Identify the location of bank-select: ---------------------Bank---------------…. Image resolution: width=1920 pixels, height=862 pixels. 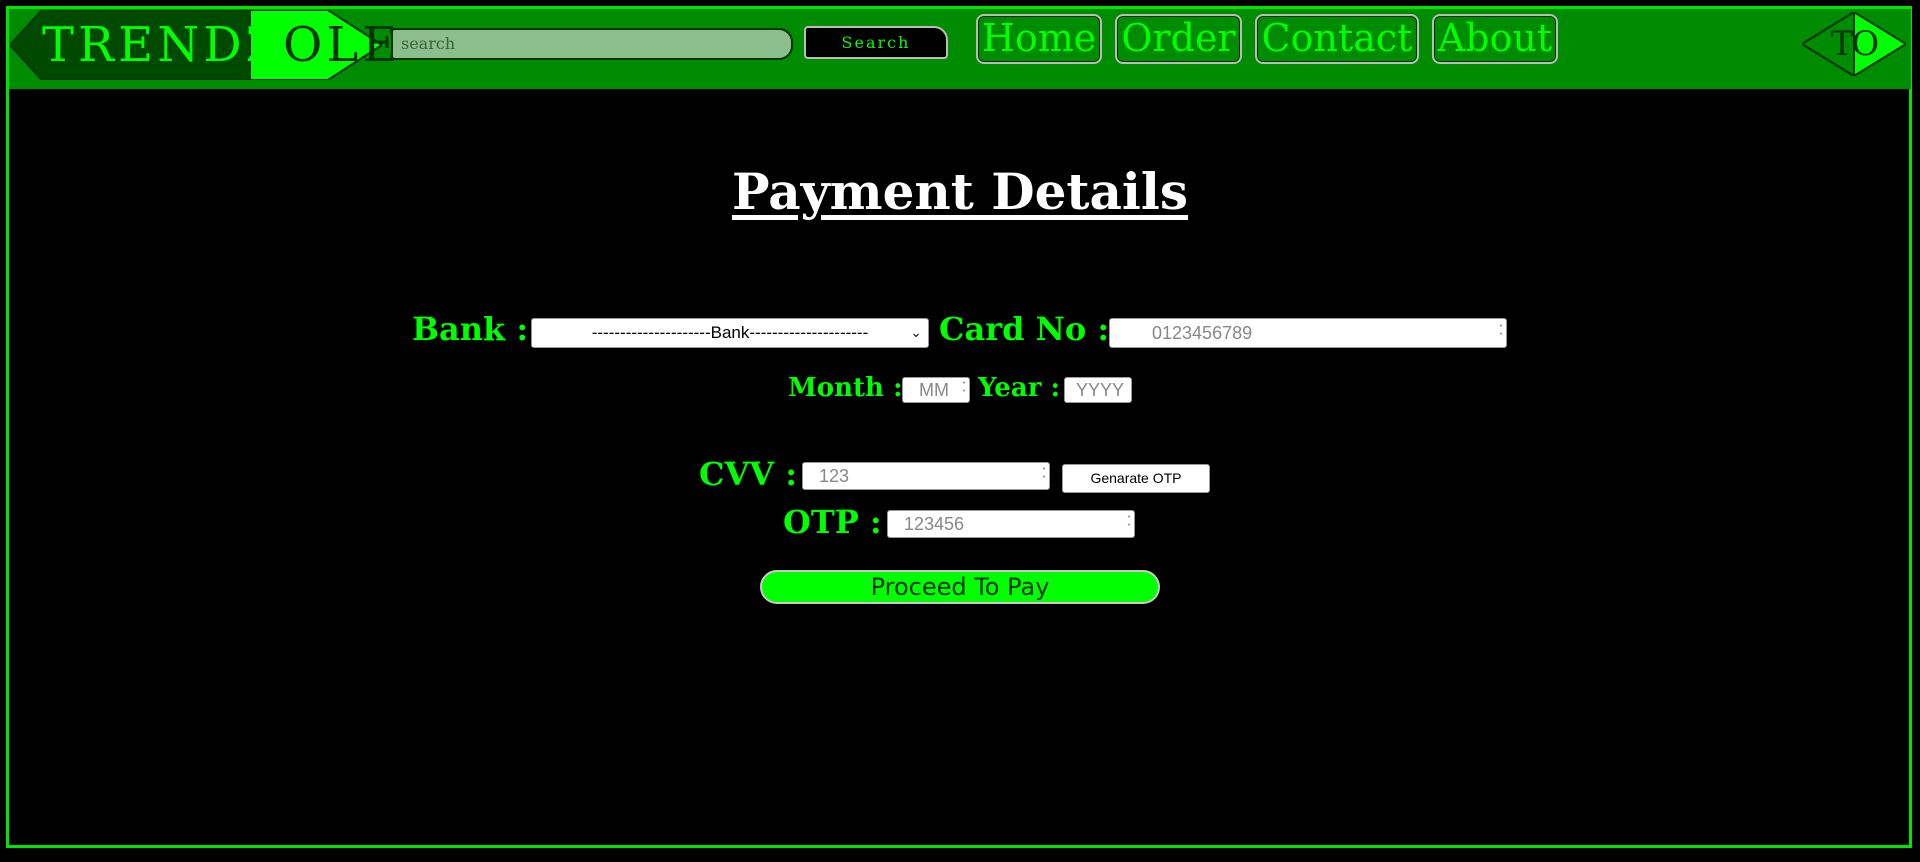
(730, 333).